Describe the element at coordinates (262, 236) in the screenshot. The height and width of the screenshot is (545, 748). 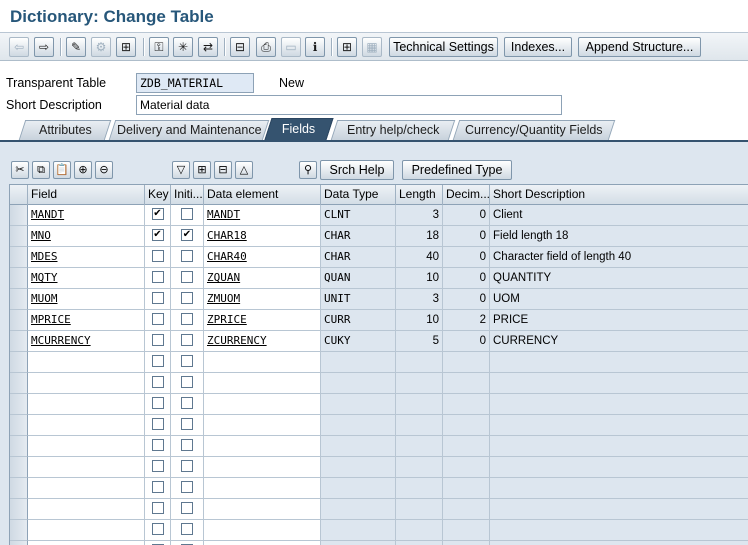
I see `data-element-cell: CHAR18` at that location.